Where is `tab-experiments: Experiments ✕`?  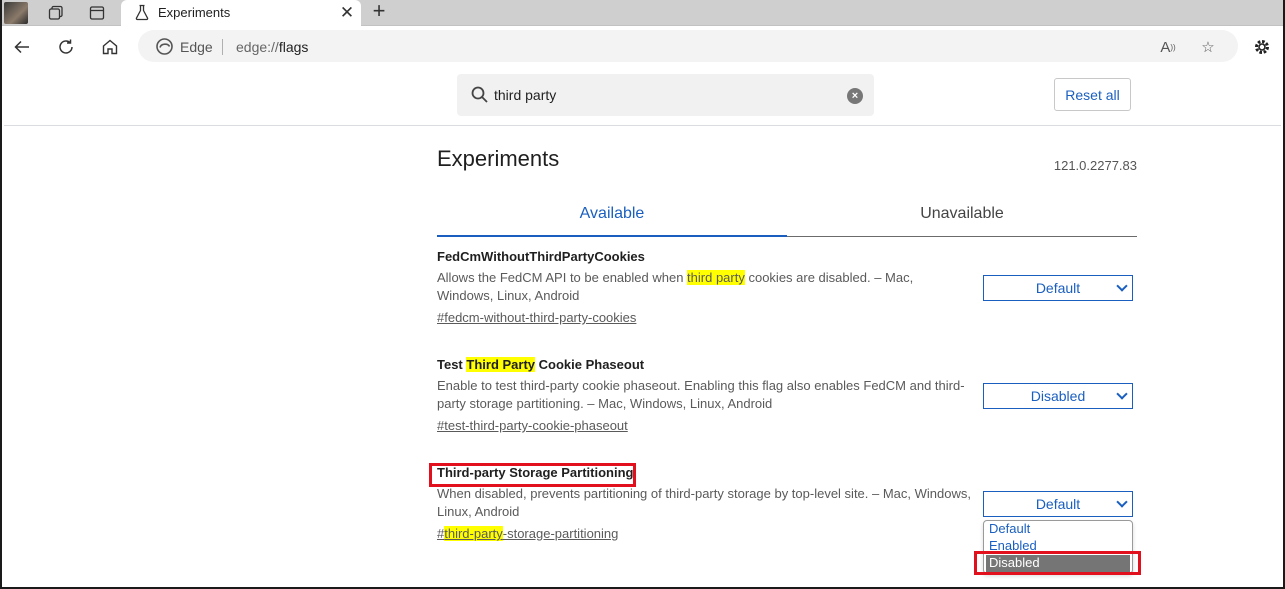
tab-experiments: Experiments ✕ is located at coordinates (241, 13).